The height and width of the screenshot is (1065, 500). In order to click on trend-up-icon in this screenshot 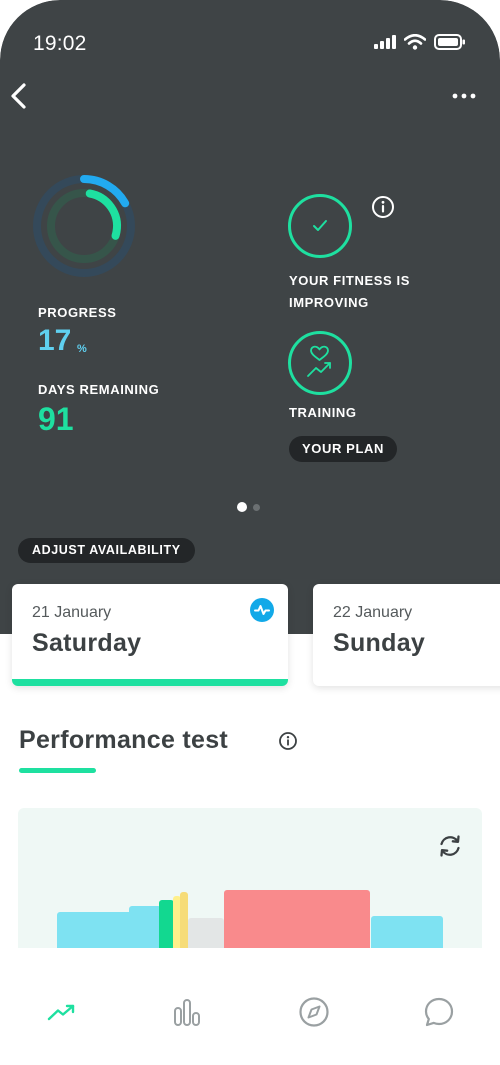, I will do `click(61, 1012)`.